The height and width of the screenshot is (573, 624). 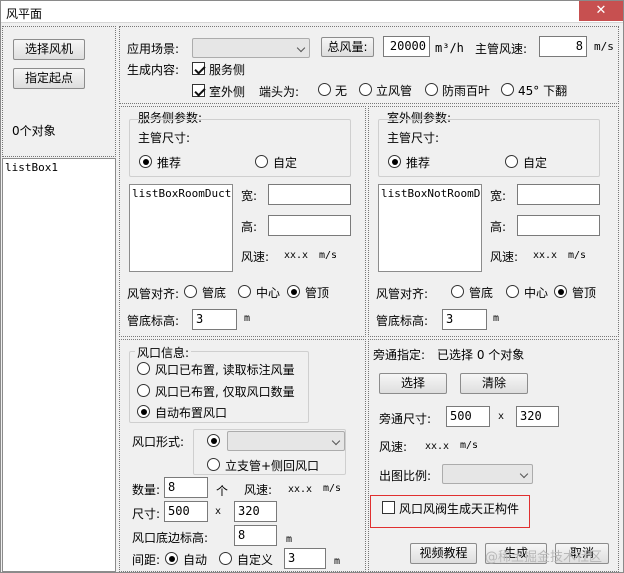 What do you see at coordinates (405, 476) in the screenshot?
I see `bypass-scale-label: 出图比例:` at bounding box center [405, 476].